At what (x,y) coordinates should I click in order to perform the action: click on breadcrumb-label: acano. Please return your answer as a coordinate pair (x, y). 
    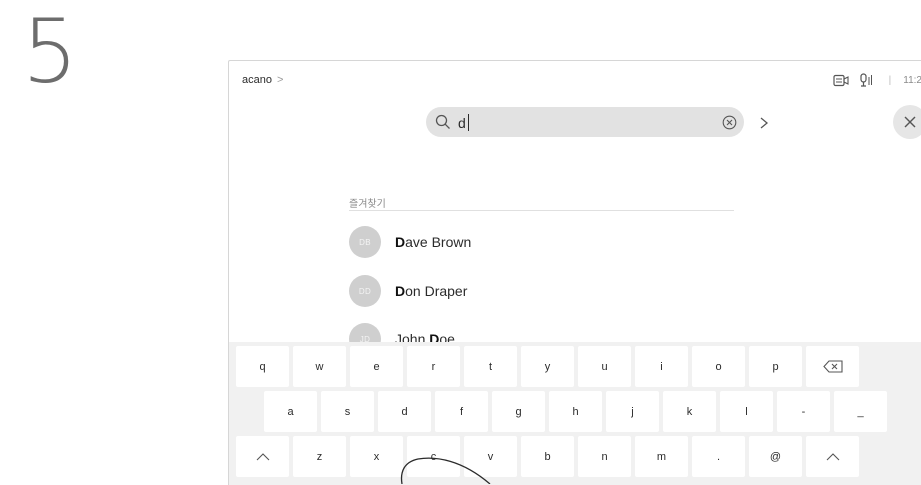
    Looking at the image, I should click on (257, 80).